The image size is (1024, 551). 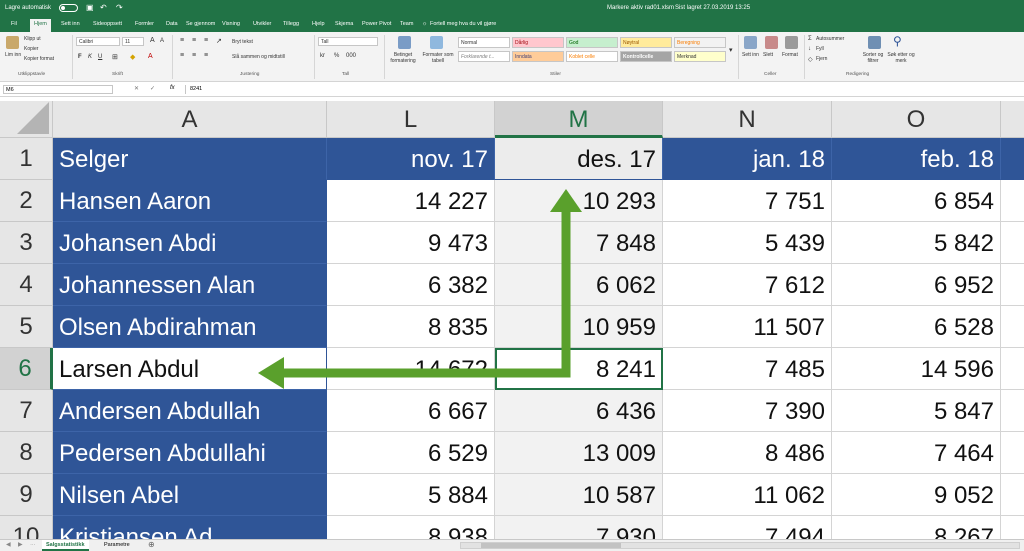 What do you see at coordinates (26, 453) in the screenshot?
I see `row-header-8: 8` at bounding box center [26, 453].